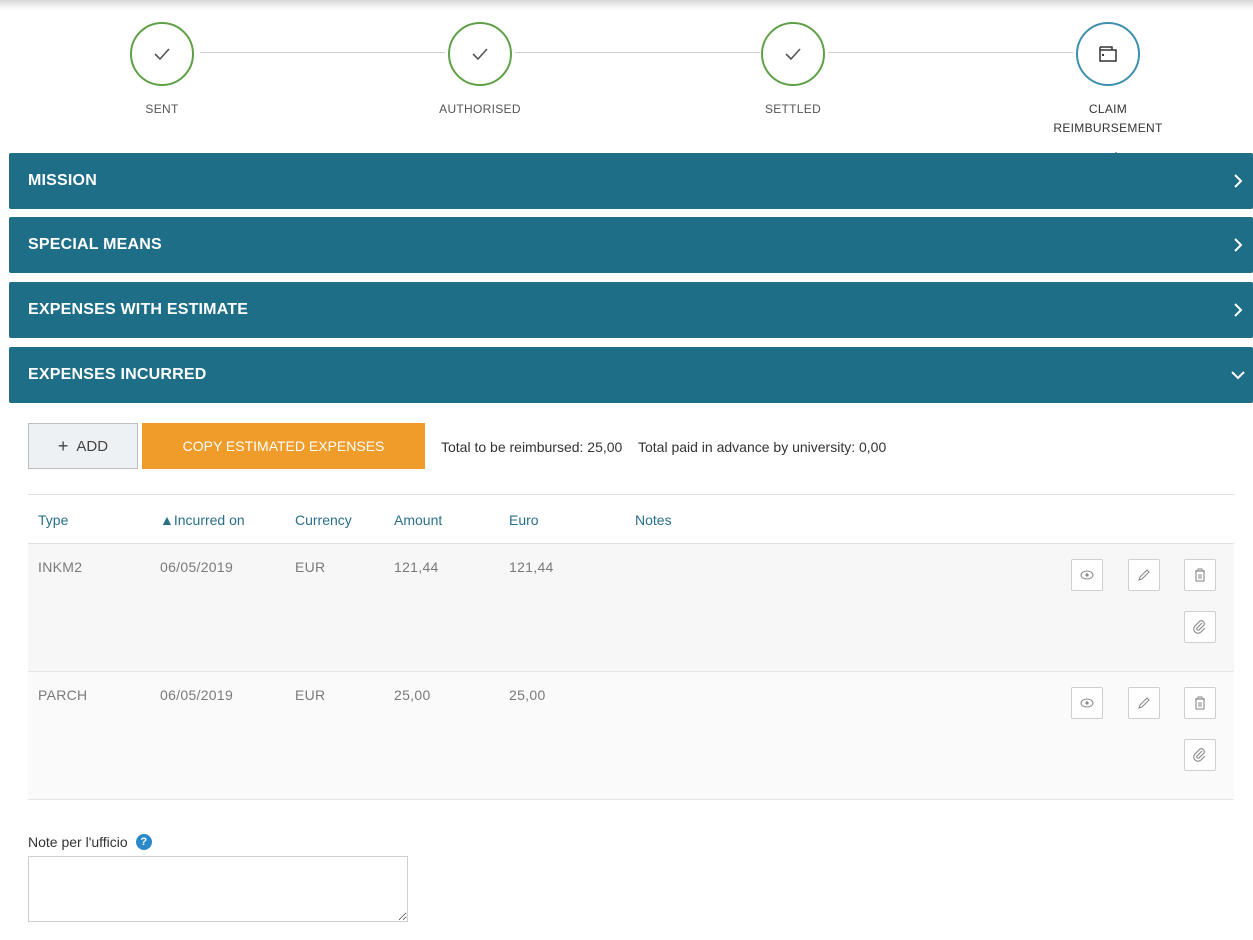 This screenshot has width=1253, height=940. What do you see at coordinates (1108, 118) in the screenshot?
I see `step-label: CLAIM REIMBURSEMENT` at bounding box center [1108, 118].